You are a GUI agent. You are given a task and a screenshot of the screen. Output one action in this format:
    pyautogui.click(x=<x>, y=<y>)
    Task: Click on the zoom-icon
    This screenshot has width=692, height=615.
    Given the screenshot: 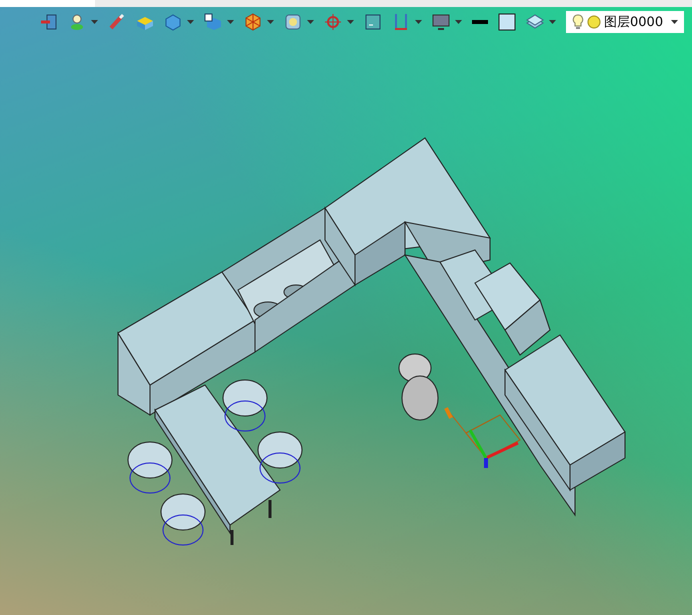 What is the action you would take?
    pyautogui.click(x=293, y=22)
    